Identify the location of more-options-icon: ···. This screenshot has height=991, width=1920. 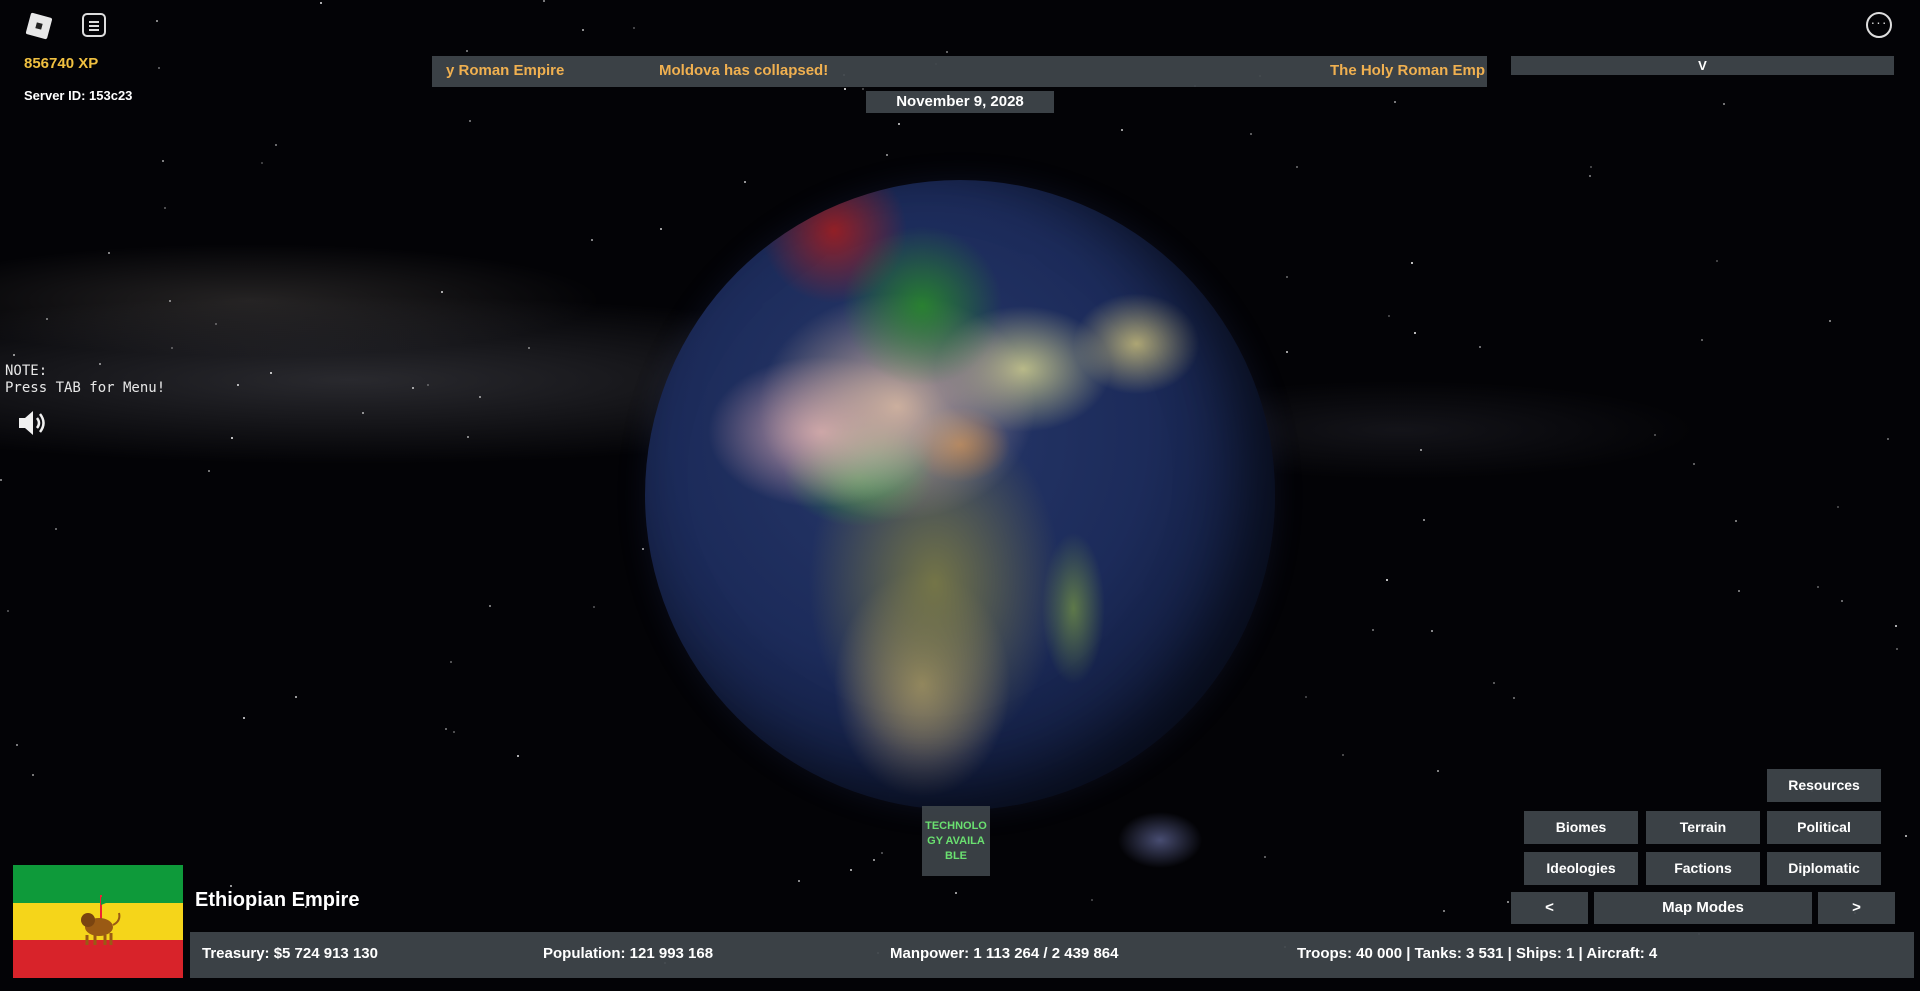
(1879, 25).